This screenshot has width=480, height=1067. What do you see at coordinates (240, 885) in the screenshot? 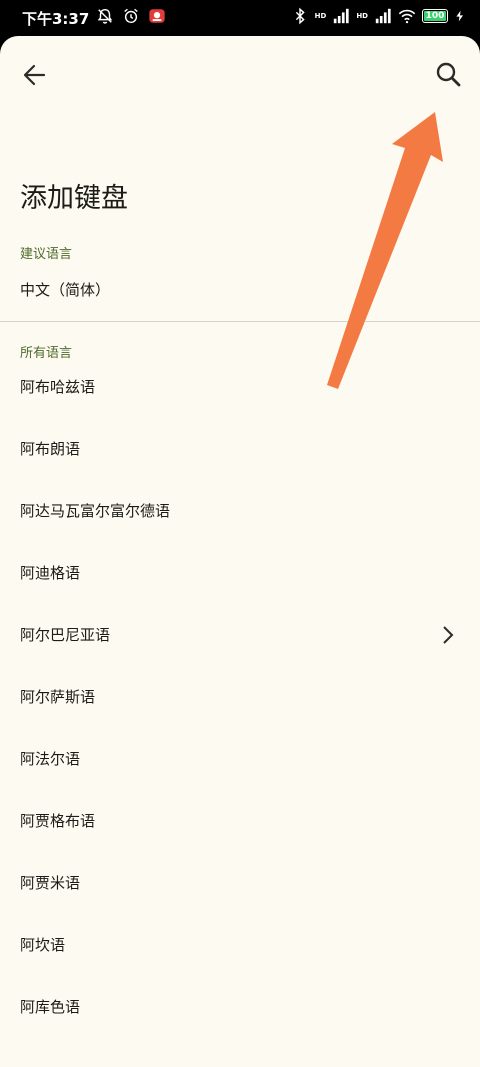
I see `language-item: 阿贾米语` at bounding box center [240, 885].